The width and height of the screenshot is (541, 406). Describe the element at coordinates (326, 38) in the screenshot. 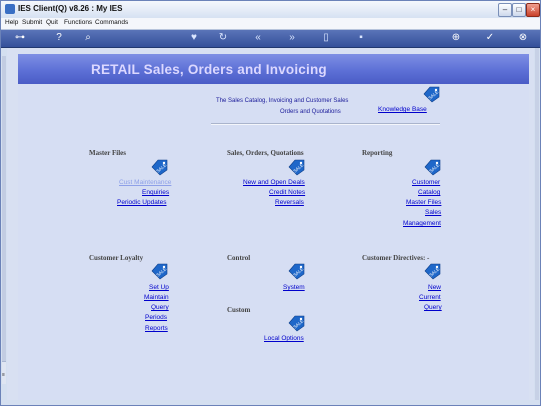

I see `document-icon: ▯` at that location.